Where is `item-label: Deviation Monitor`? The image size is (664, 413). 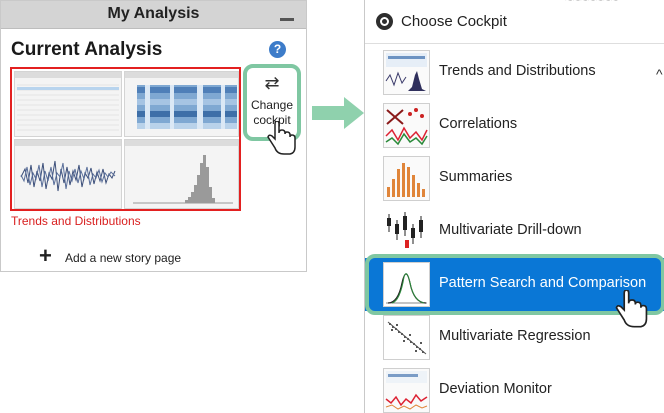 item-label: Deviation Monitor is located at coordinates (495, 389).